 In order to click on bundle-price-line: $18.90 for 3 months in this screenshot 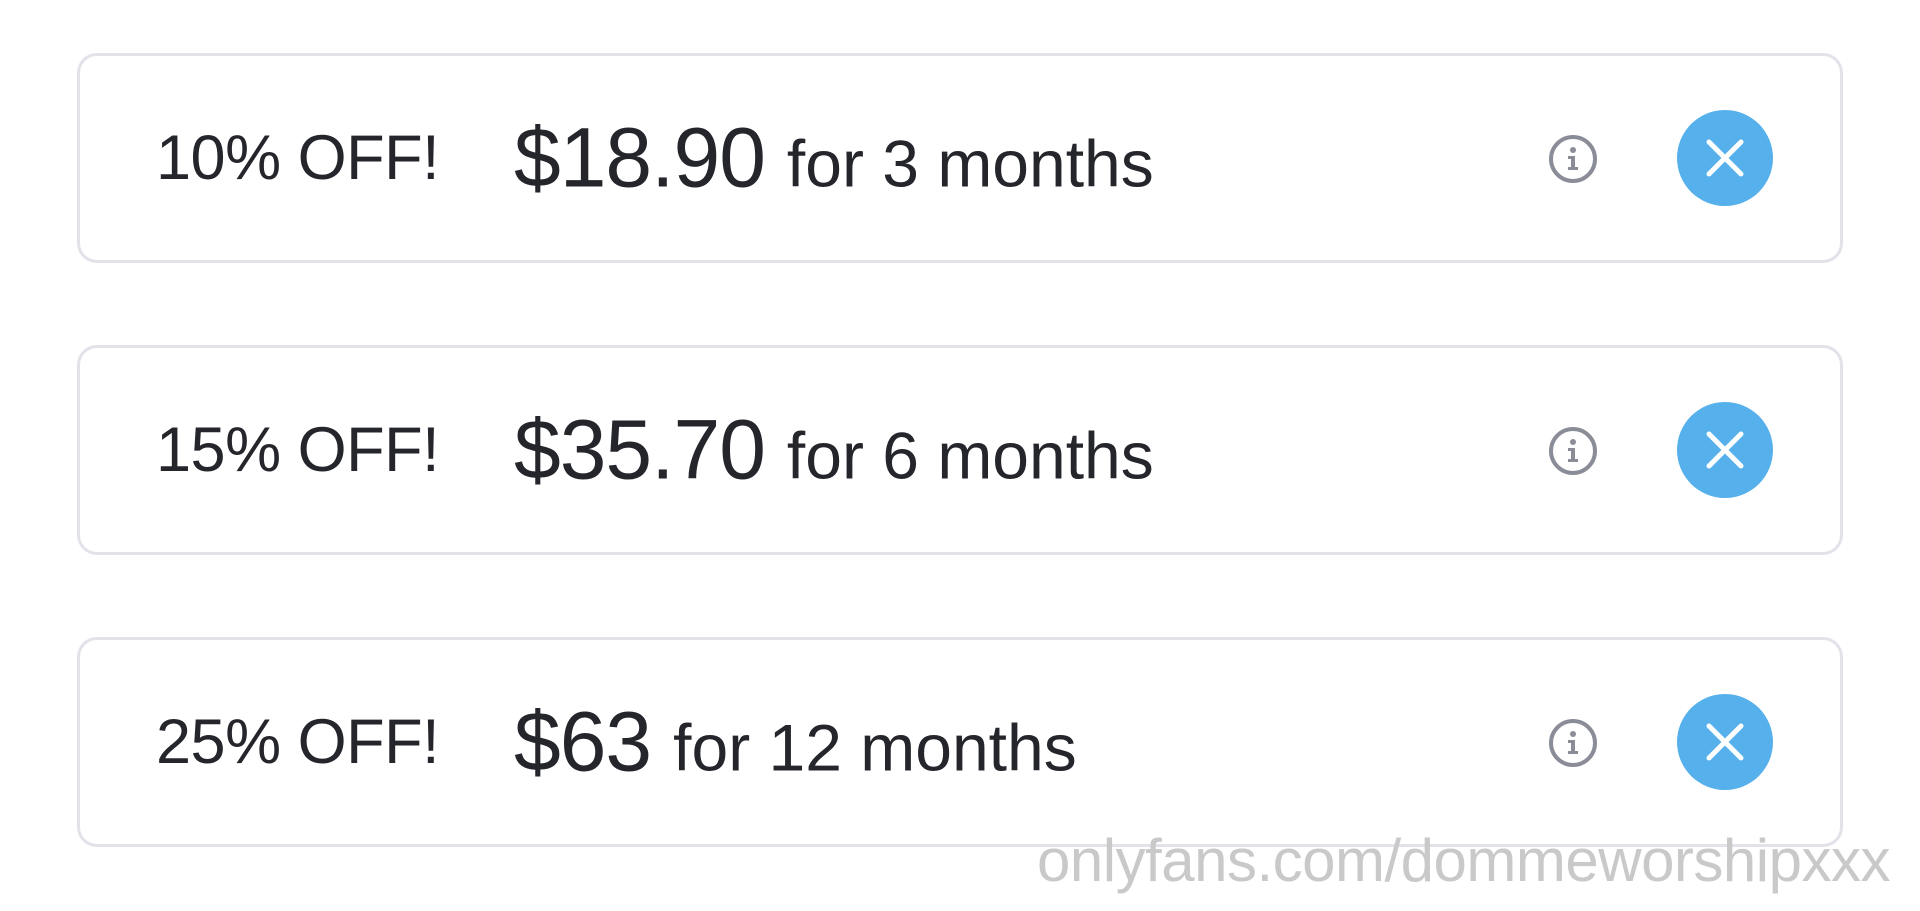, I will do `click(834, 158)`.